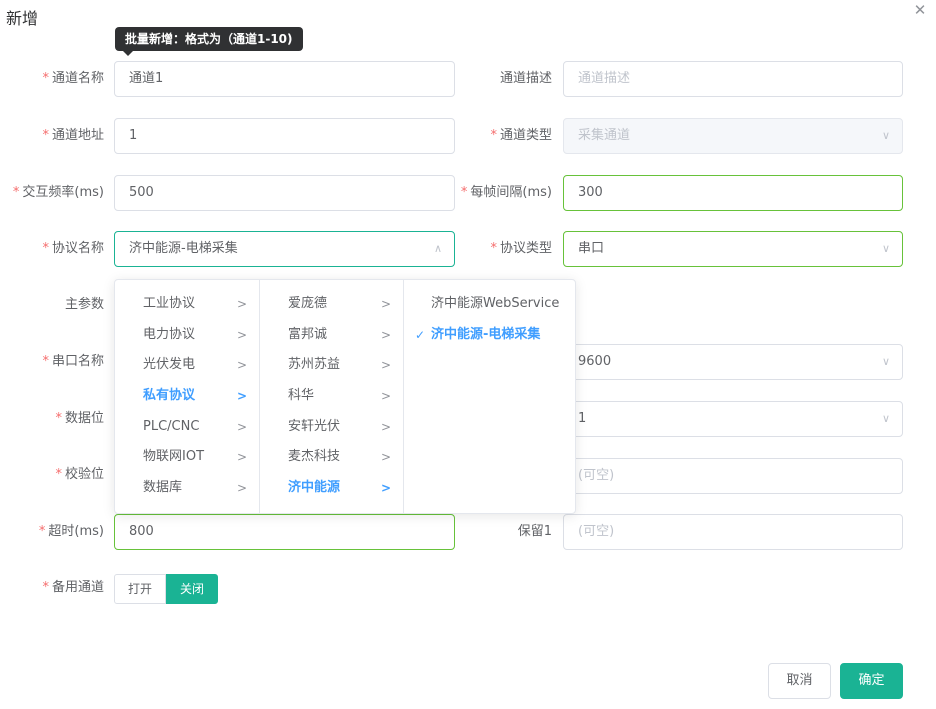  I want to click on cascader-item: 电力协议 >, so click(187, 335).